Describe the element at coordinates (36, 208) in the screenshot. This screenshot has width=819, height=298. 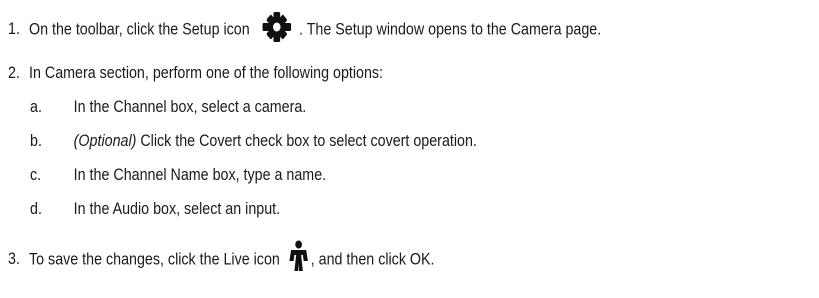
I see `substep-letter: d.` at that location.